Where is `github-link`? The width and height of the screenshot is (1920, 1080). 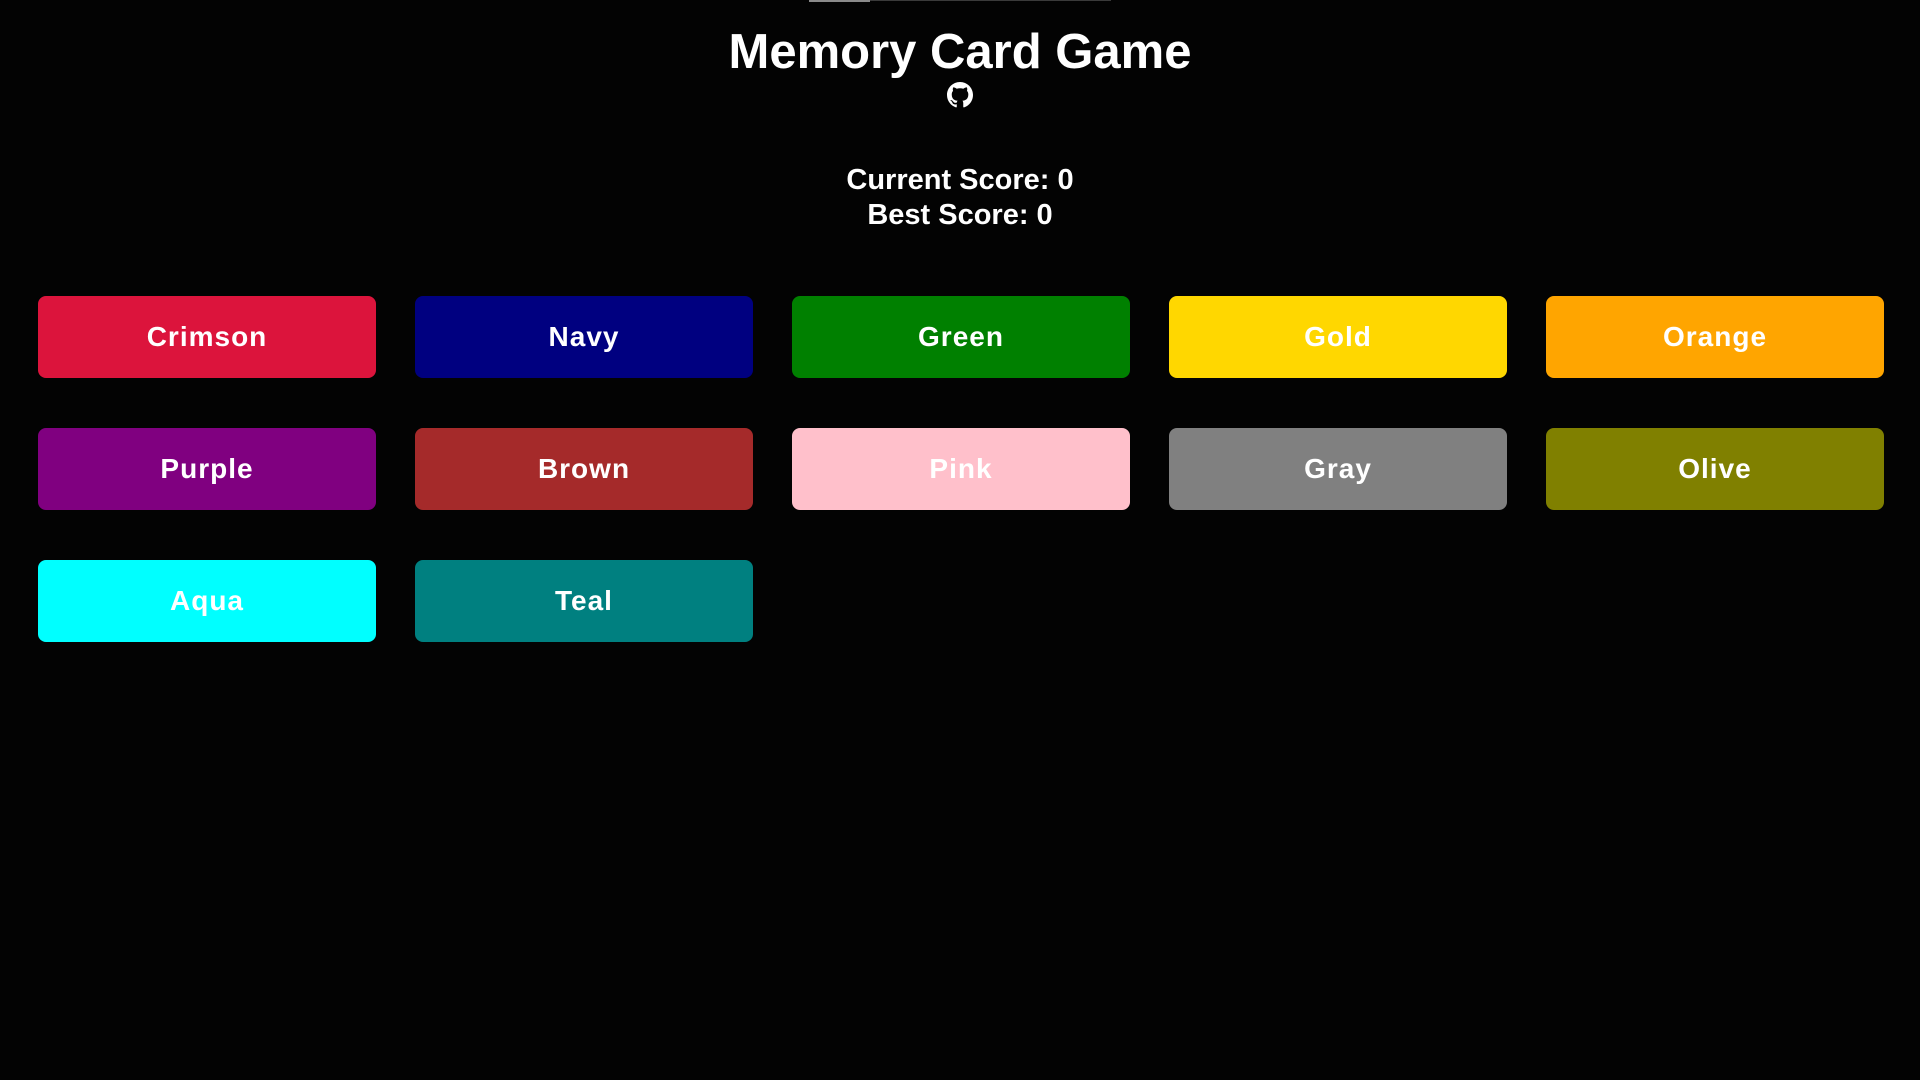
github-link is located at coordinates (960, 95).